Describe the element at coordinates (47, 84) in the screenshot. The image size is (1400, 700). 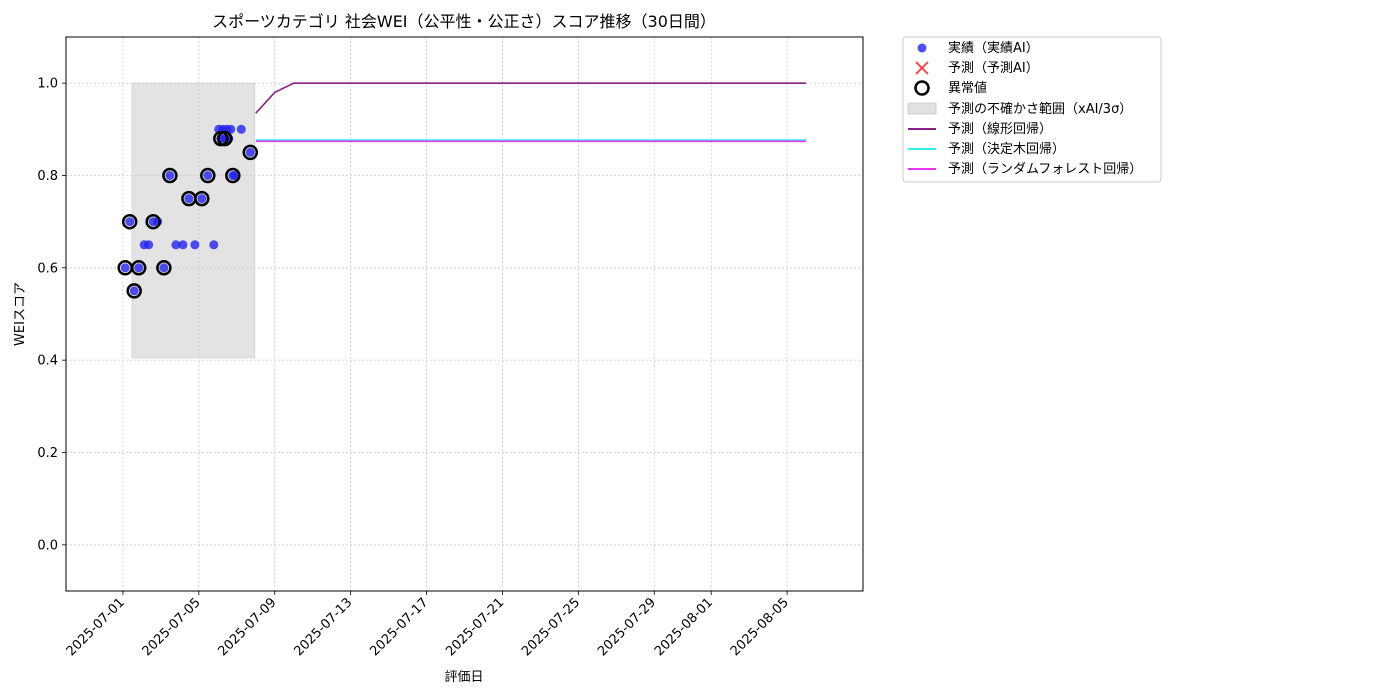
I see `y-tick-label: 1.0` at that location.